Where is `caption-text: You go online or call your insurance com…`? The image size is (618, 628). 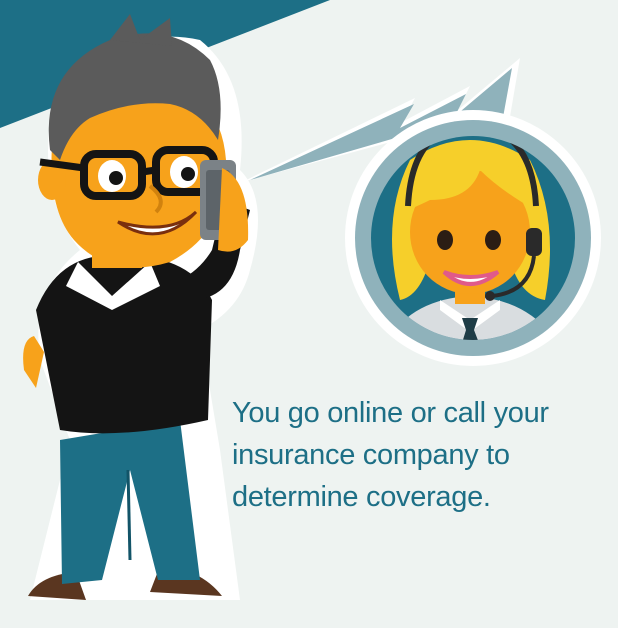 caption-text: You go online or call your insurance com… is located at coordinates (390, 455).